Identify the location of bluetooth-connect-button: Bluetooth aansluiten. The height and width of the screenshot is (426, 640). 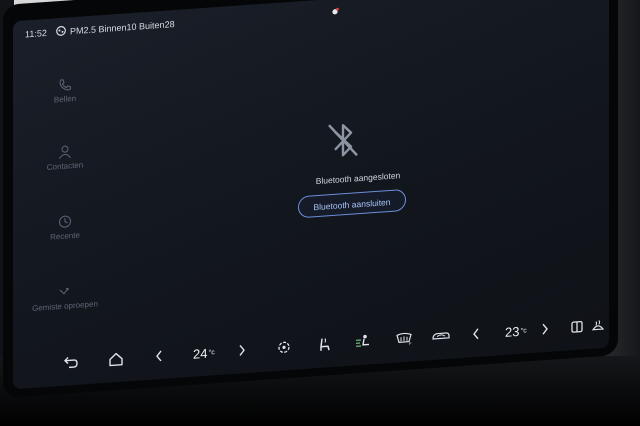
(352, 203).